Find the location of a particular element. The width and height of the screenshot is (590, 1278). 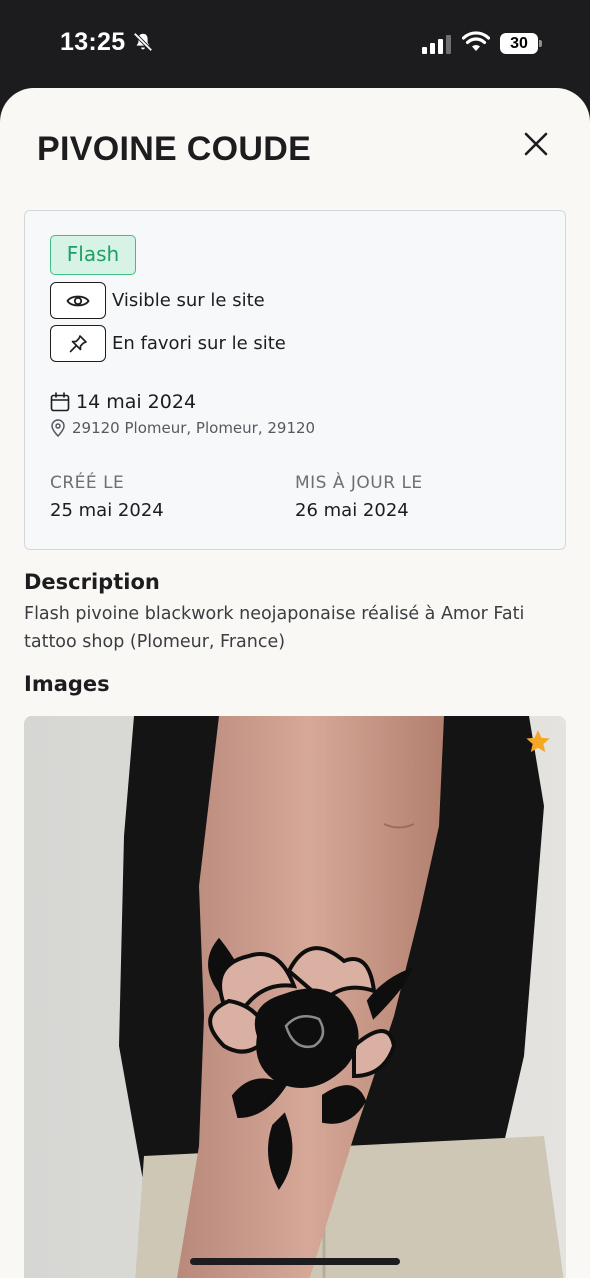

map-pin-icon is located at coordinates (58, 428).